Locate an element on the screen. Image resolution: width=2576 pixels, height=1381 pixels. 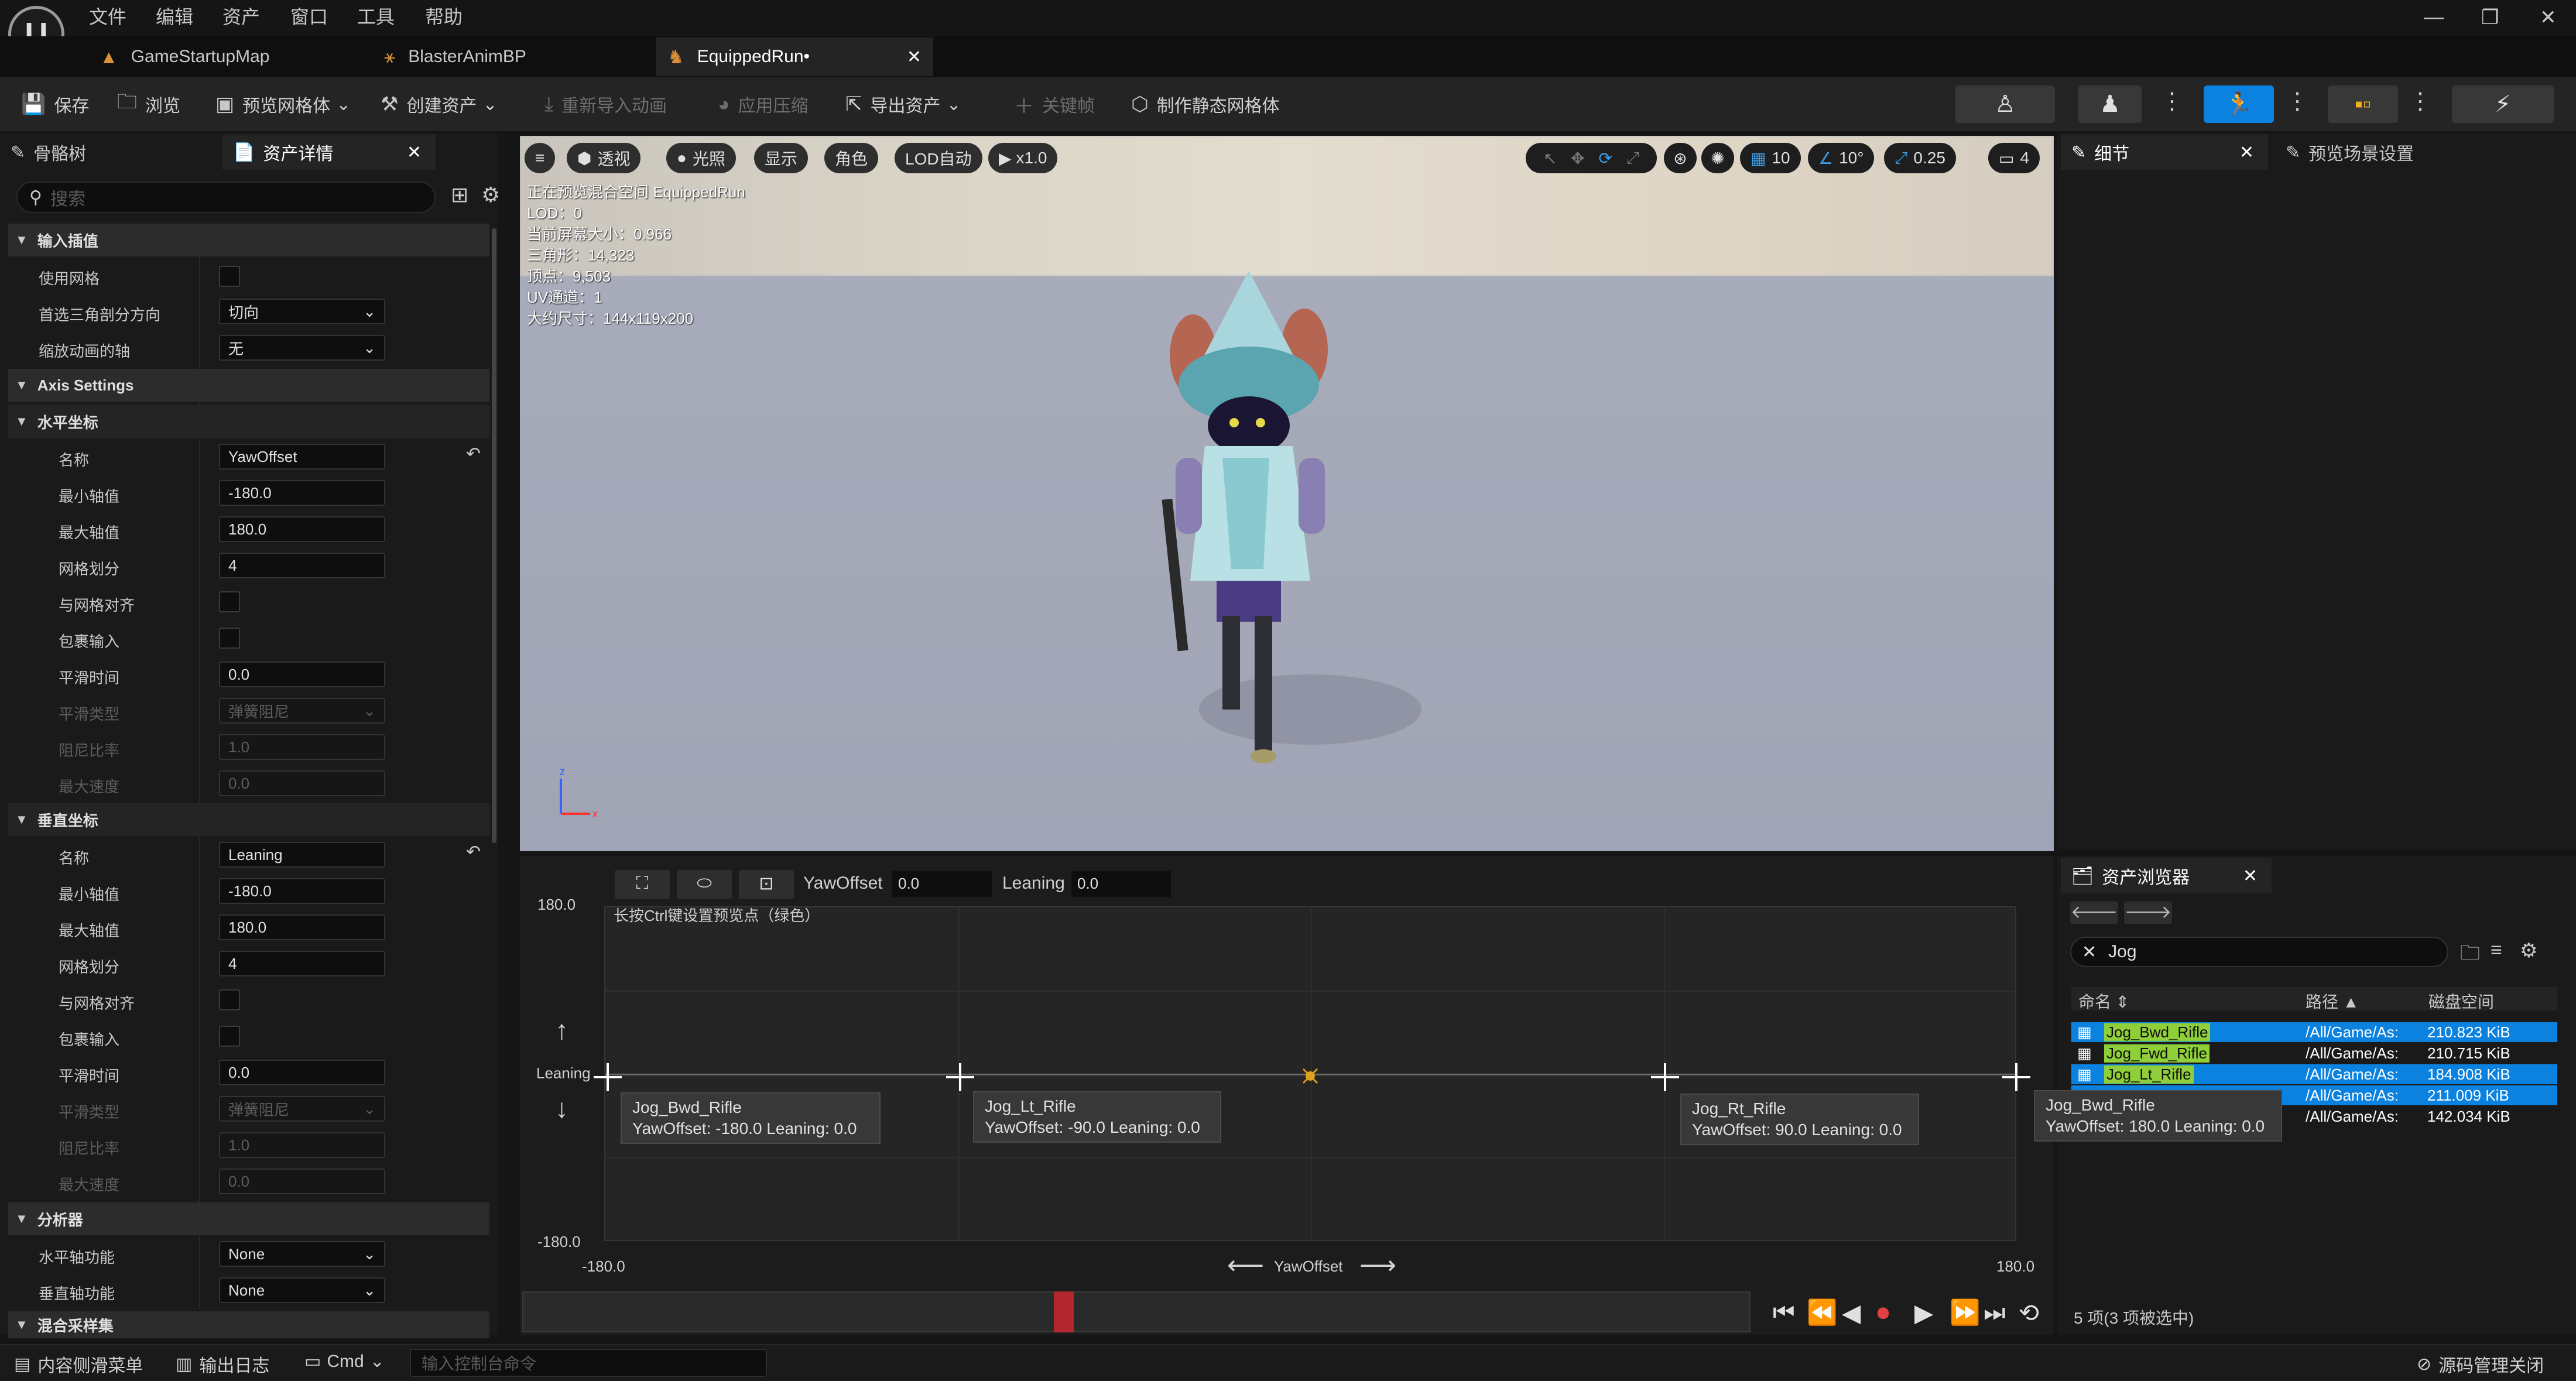
playhead is located at coordinates (1064, 1311).